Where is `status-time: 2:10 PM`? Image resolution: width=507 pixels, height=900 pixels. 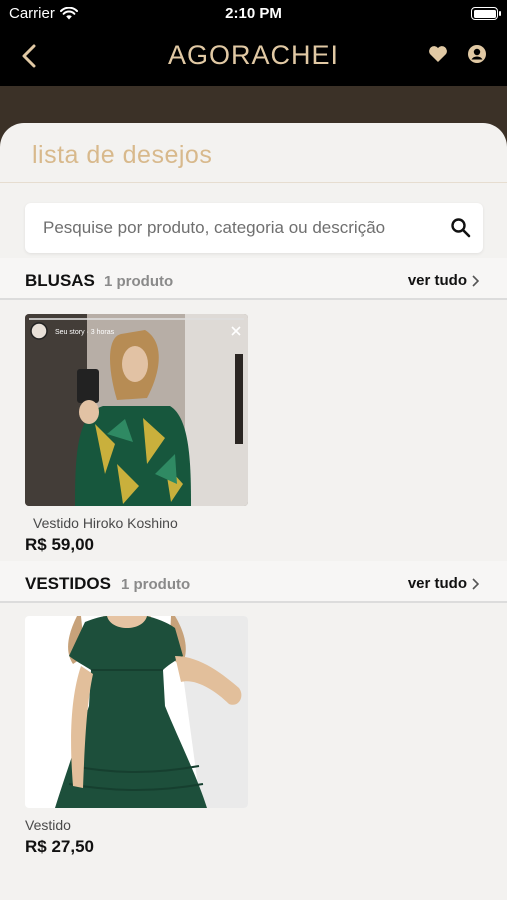 status-time: 2:10 PM is located at coordinates (253, 13).